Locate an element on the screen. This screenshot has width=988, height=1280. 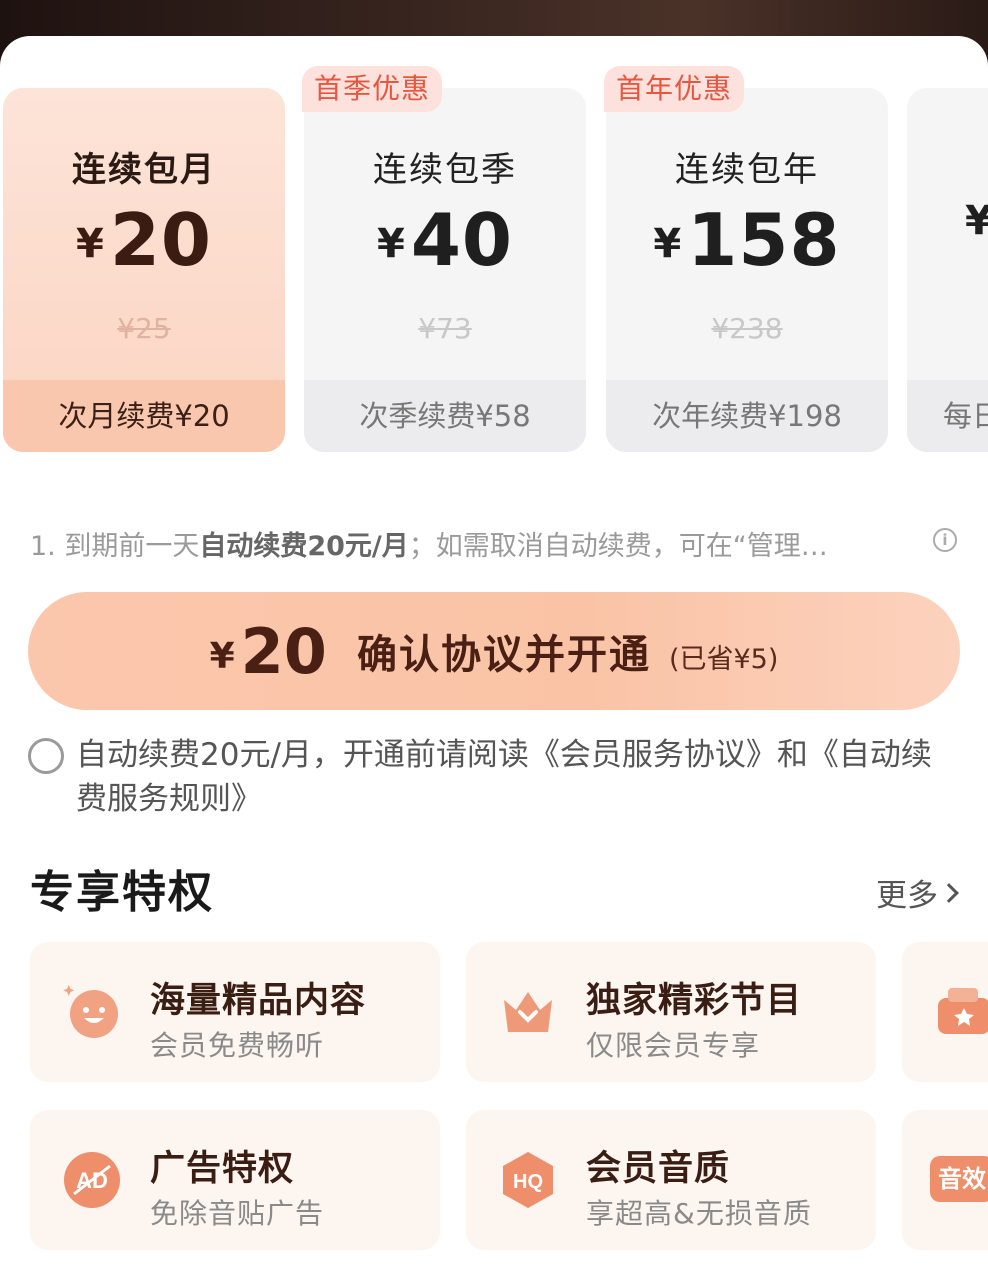
plan-renew-price: 次季续费¥58 is located at coordinates (445, 416).